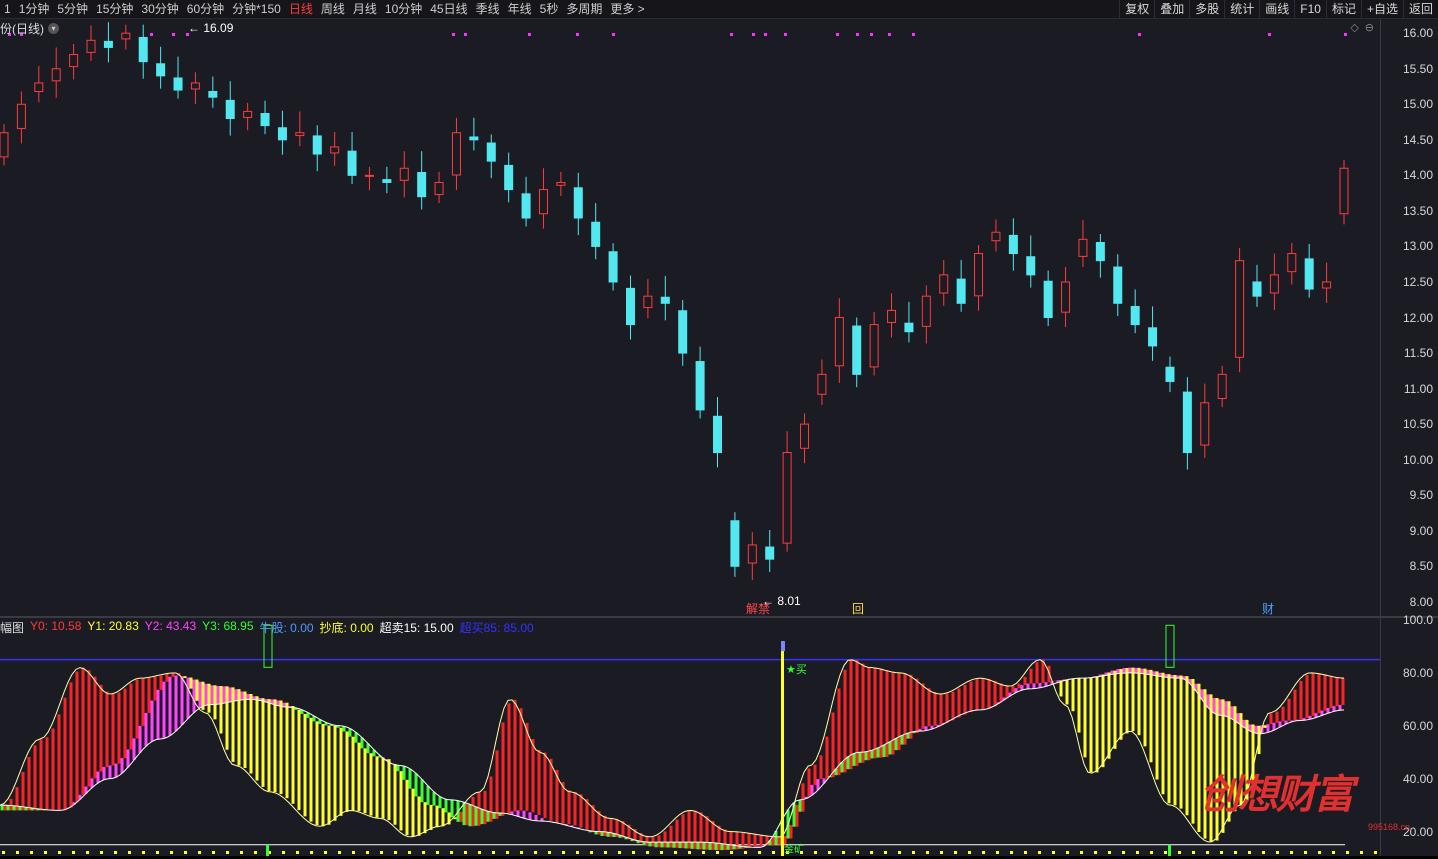 The height and width of the screenshot is (859, 1438). What do you see at coordinates (1343, 9) in the screenshot?
I see `toolbar-button: 标记` at bounding box center [1343, 9].